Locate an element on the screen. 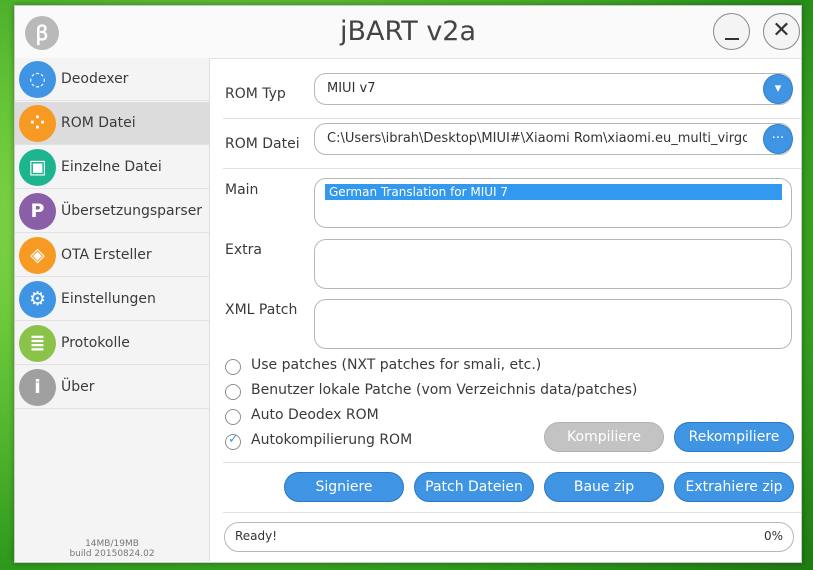 The image size is (813, 570). patch-dateien-button: Patch Dateien is located at coordinates (474, 487).